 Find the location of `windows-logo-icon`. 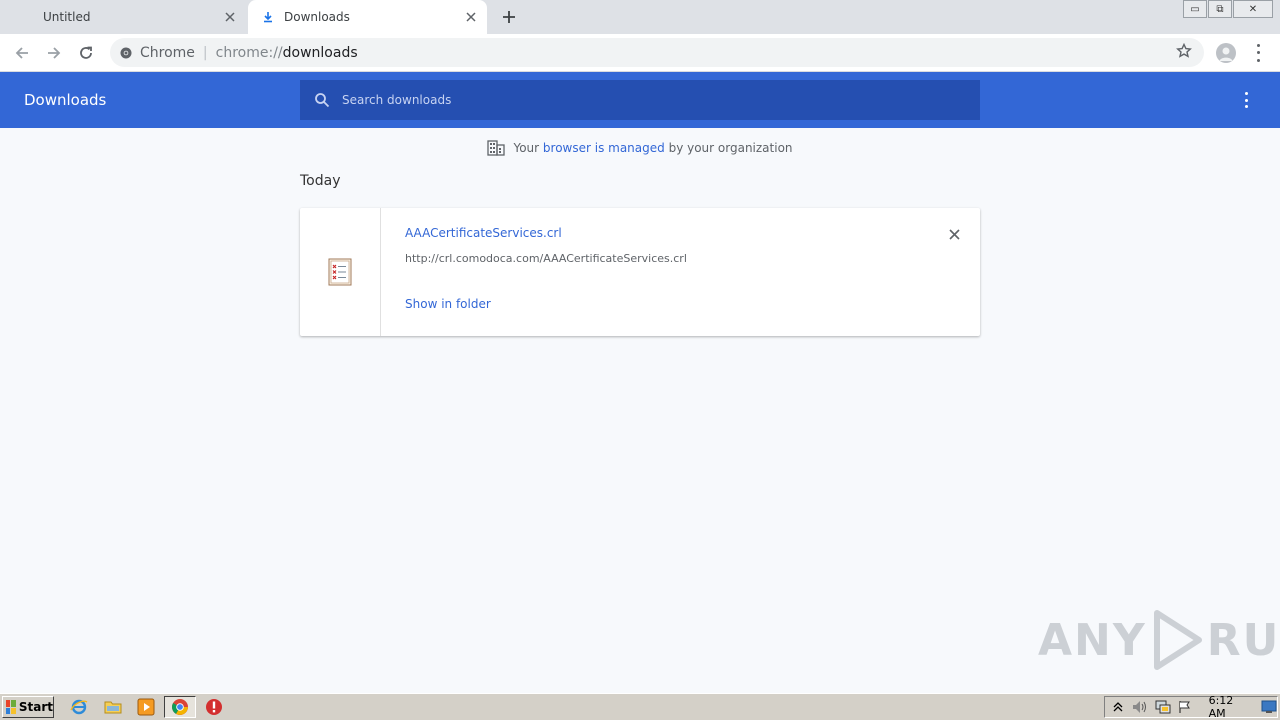

windows-logo-icon is located at coordinates (11, 707).